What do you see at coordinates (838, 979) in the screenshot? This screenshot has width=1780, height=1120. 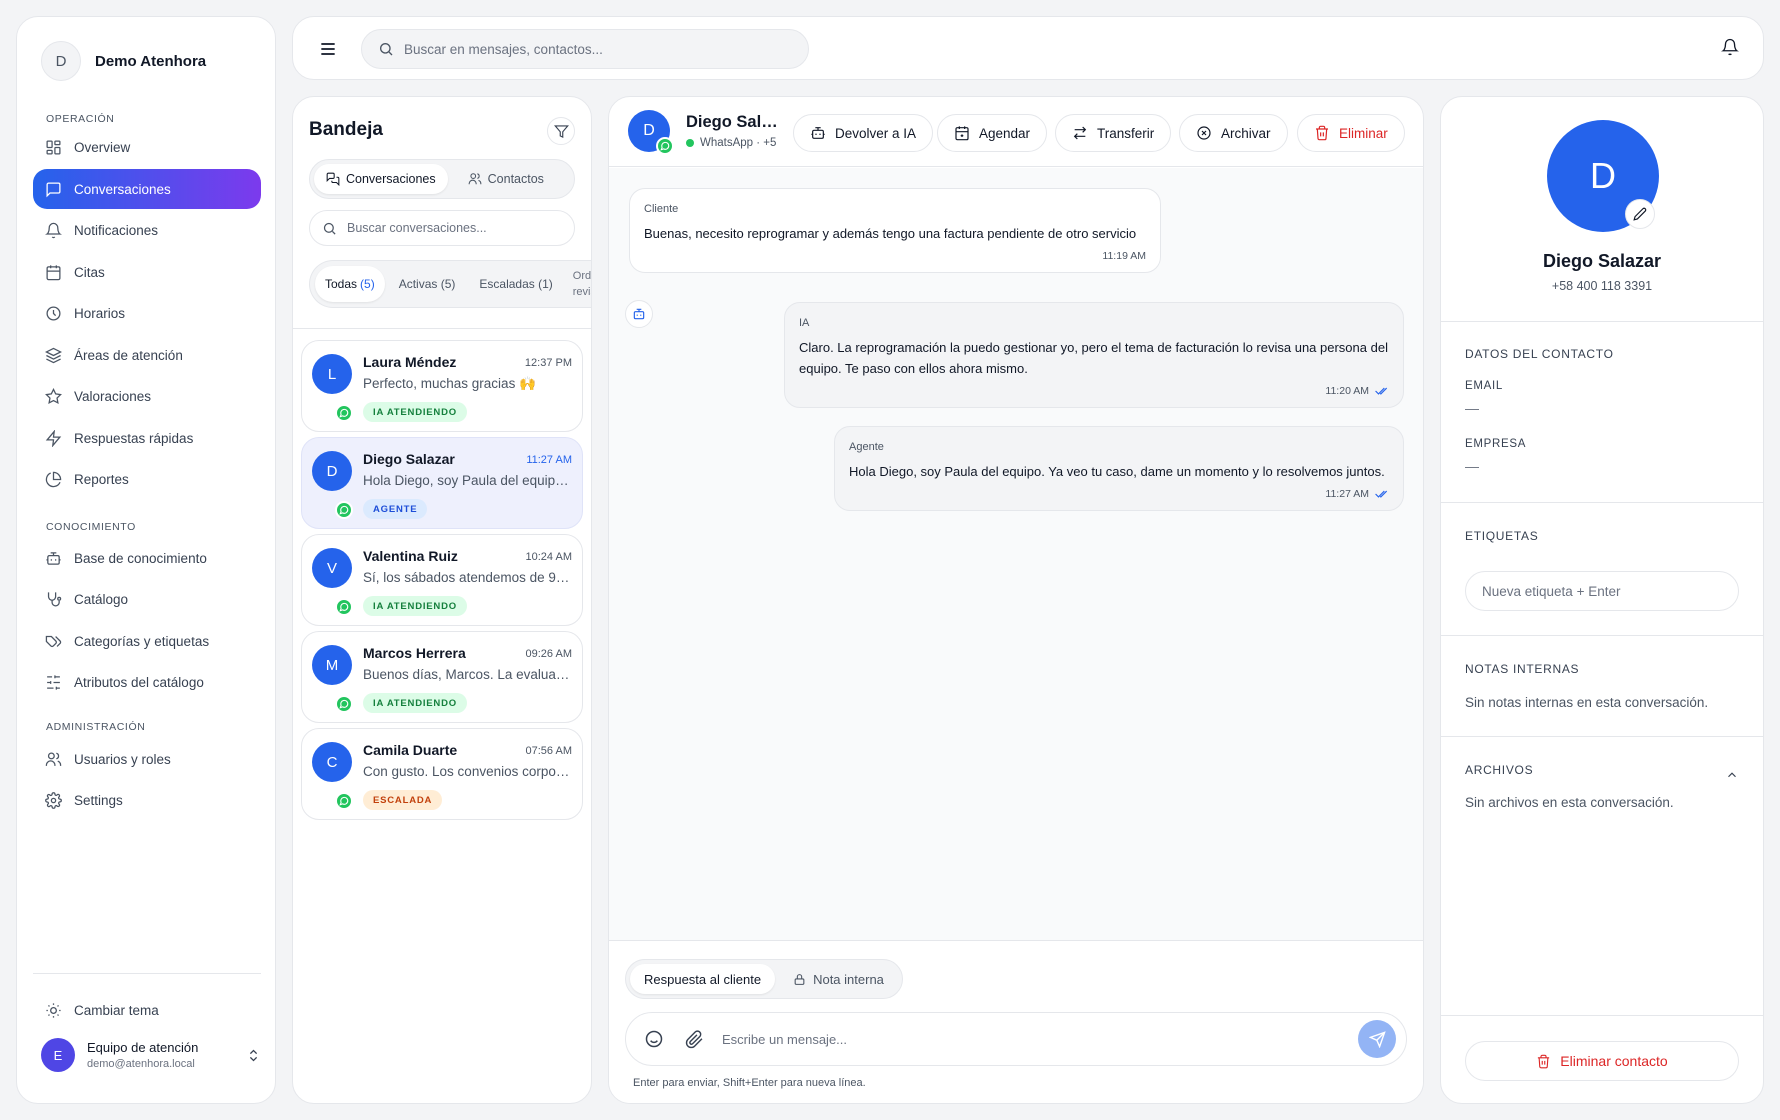 I see `tab-internal-note: Nota interna` at bounding box center [838, 979].